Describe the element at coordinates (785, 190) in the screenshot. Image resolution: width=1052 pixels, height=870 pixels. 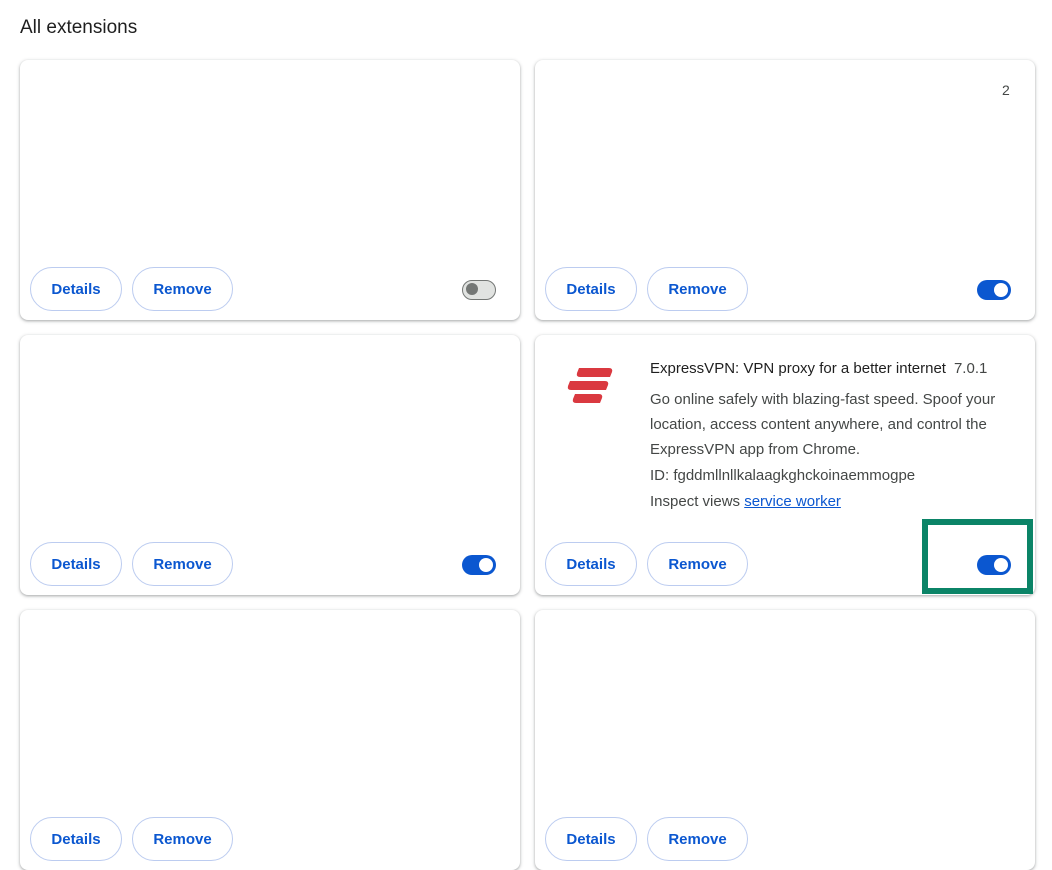
I see `extension-card: 2 Details Remove` at that location.